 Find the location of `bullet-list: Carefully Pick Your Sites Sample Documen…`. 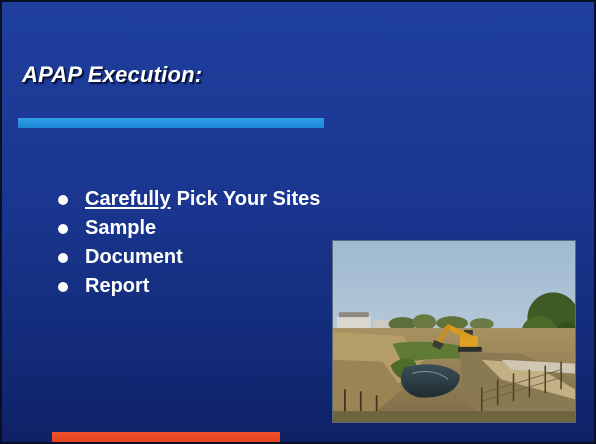

bullet-list: Carefully Pick Your Sites Sample Documen… is located at coordinates (189, 243).